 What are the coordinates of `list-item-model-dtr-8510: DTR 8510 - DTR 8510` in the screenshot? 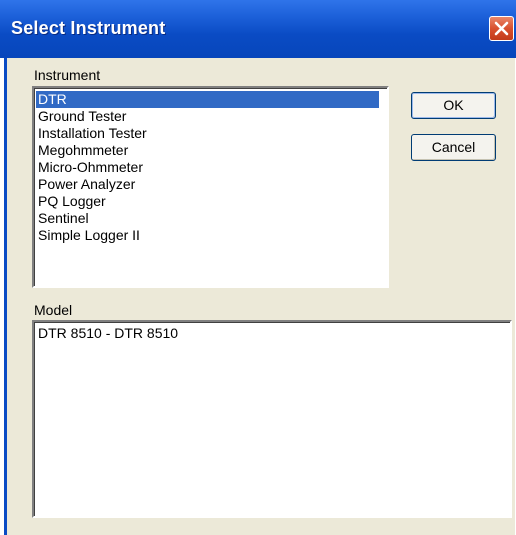 It's located at (107, 333).